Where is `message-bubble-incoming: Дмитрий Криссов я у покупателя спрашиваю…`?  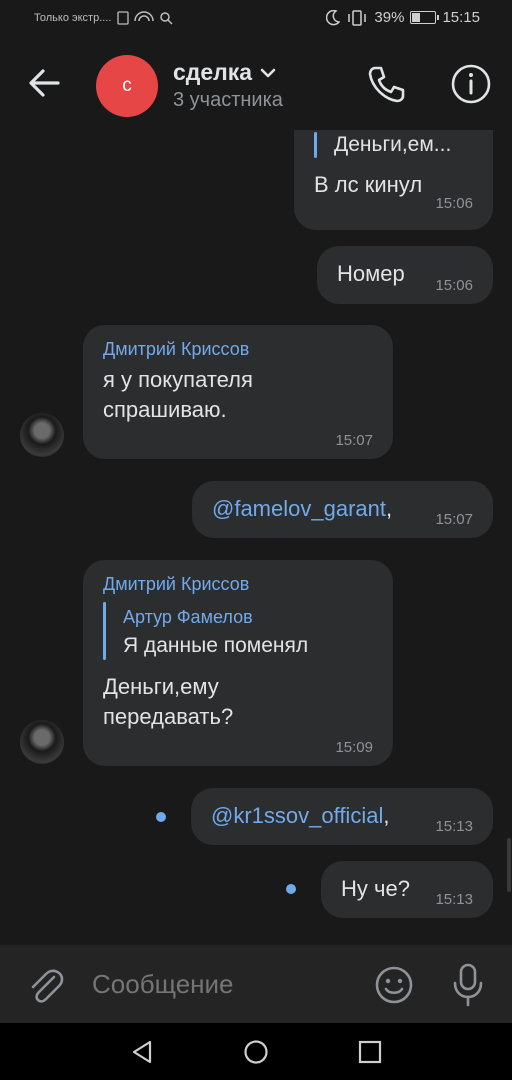 message-bubble-incoming: Дмитрий Криссов я у покупателя спрашиваю… is located at coordinates (238, 392).